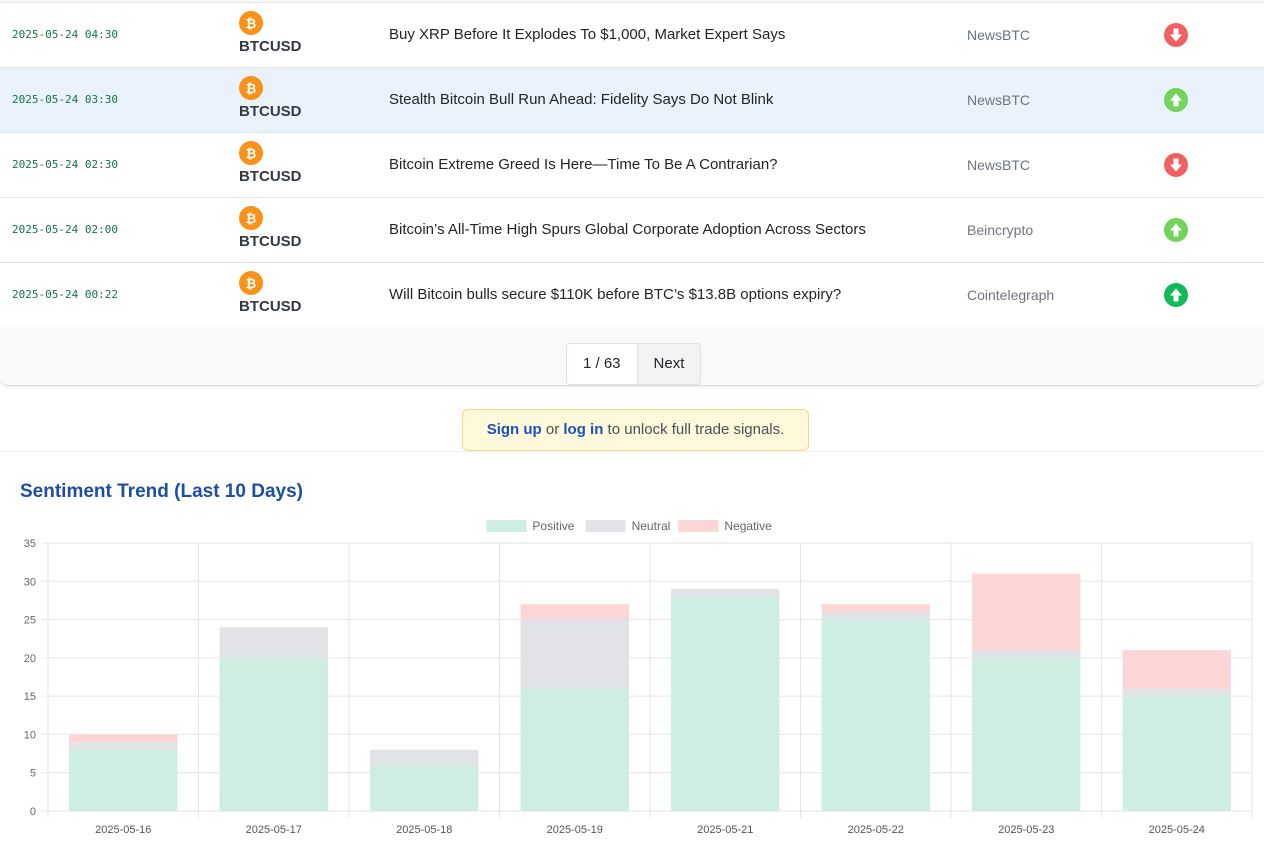 The image size is (1264, 842). I want to click on page-indicator: 1 / 63, so click(602, 364).